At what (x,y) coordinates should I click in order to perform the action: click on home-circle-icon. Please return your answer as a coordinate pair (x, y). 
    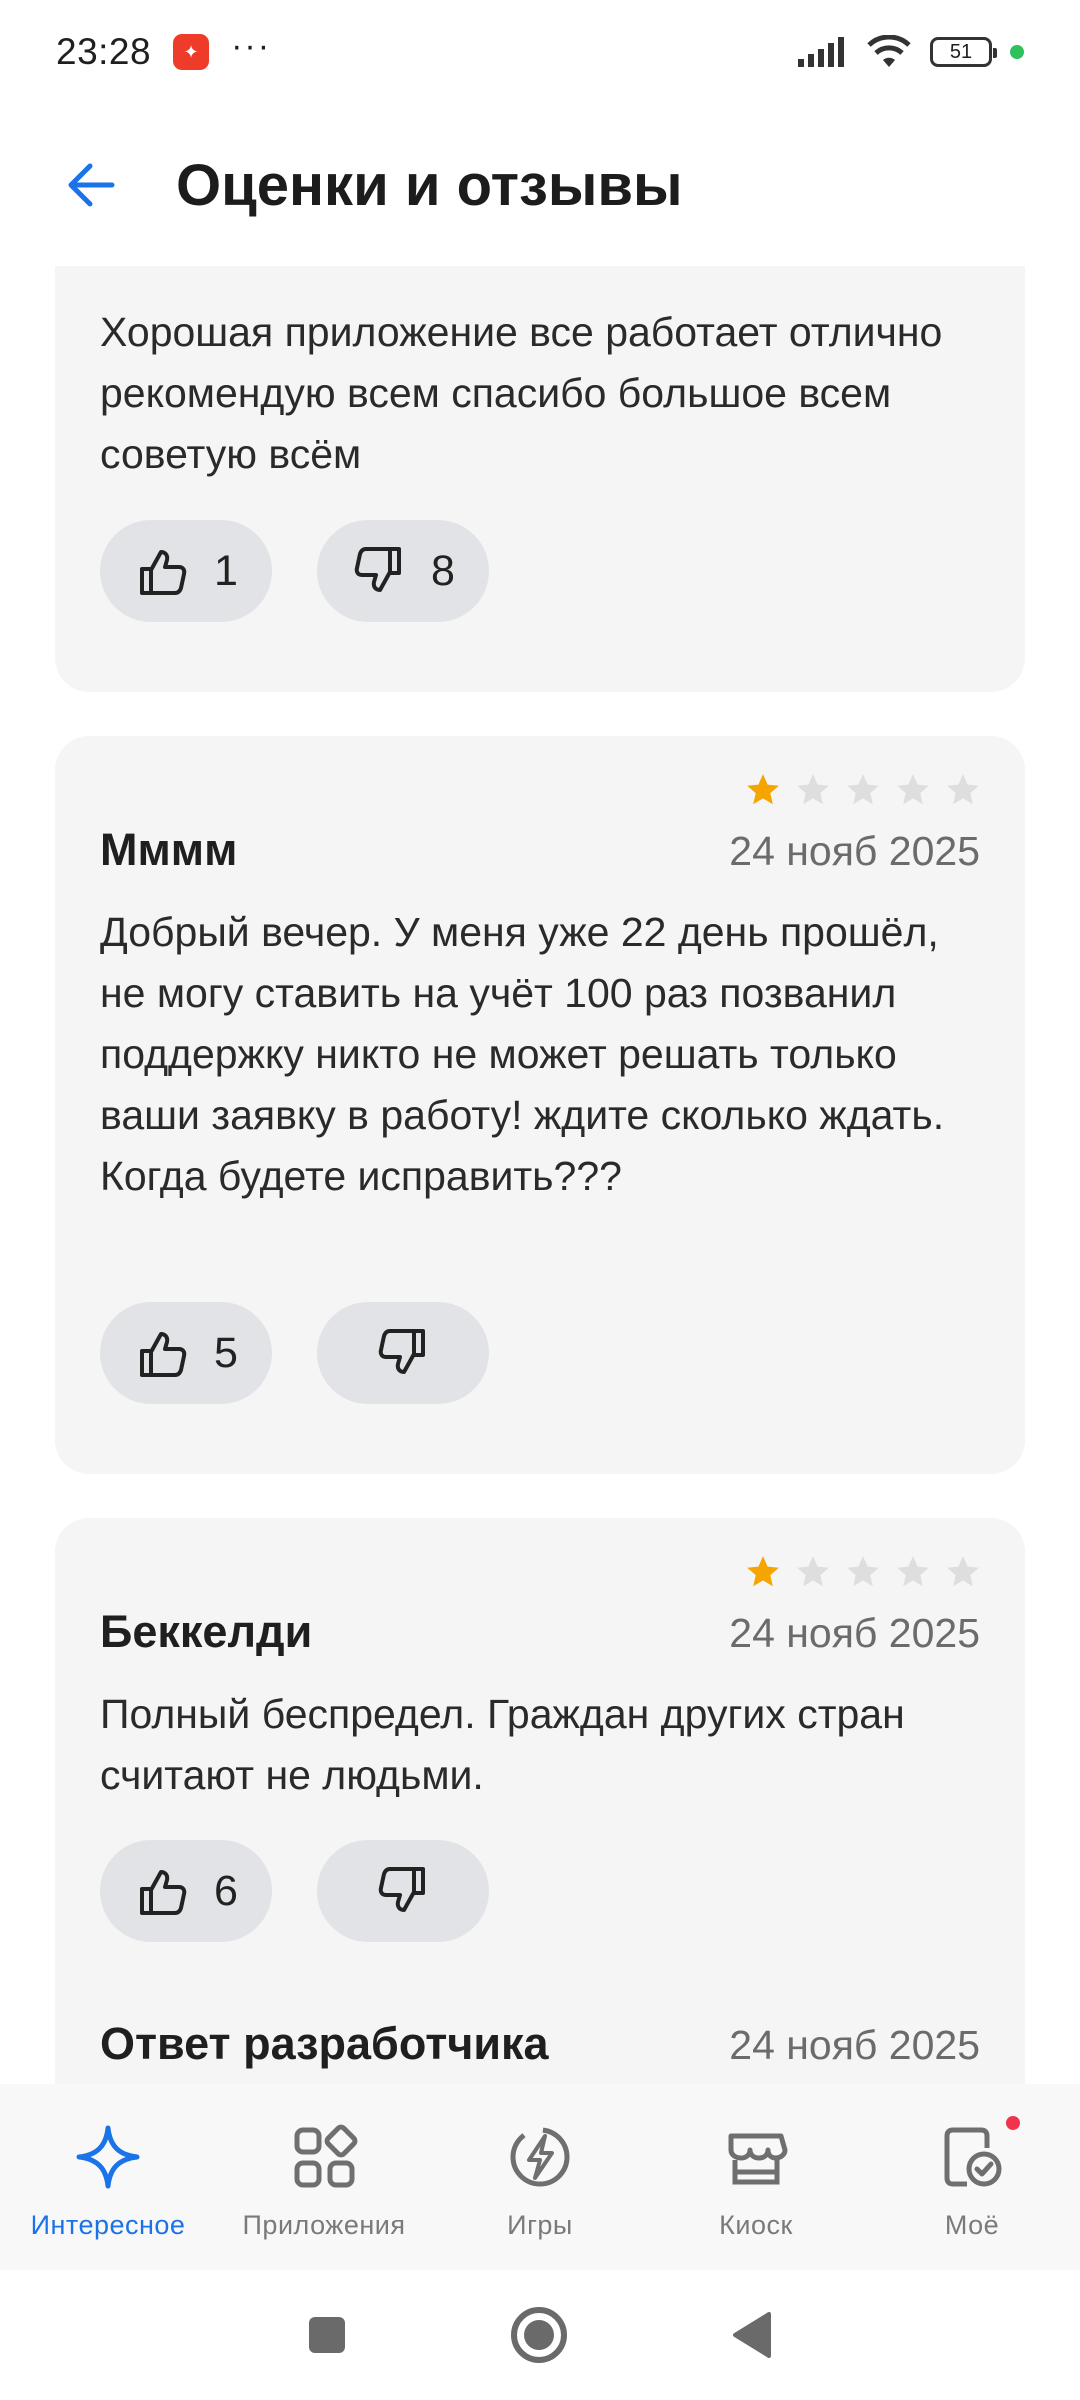
    Looking at the image, I should click on (539, 2335).